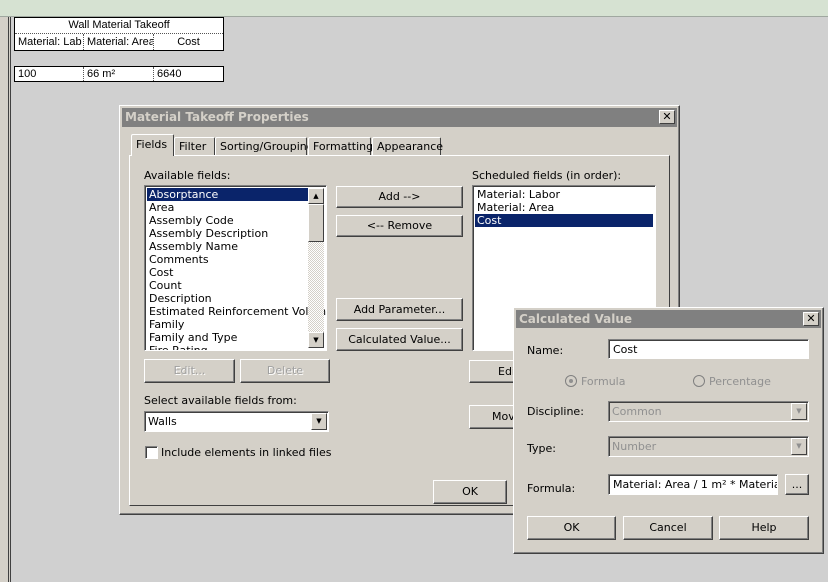  Describe the element at coordinates (399, 197) in the screenshot. I see `add-button: Add -->` at that location.